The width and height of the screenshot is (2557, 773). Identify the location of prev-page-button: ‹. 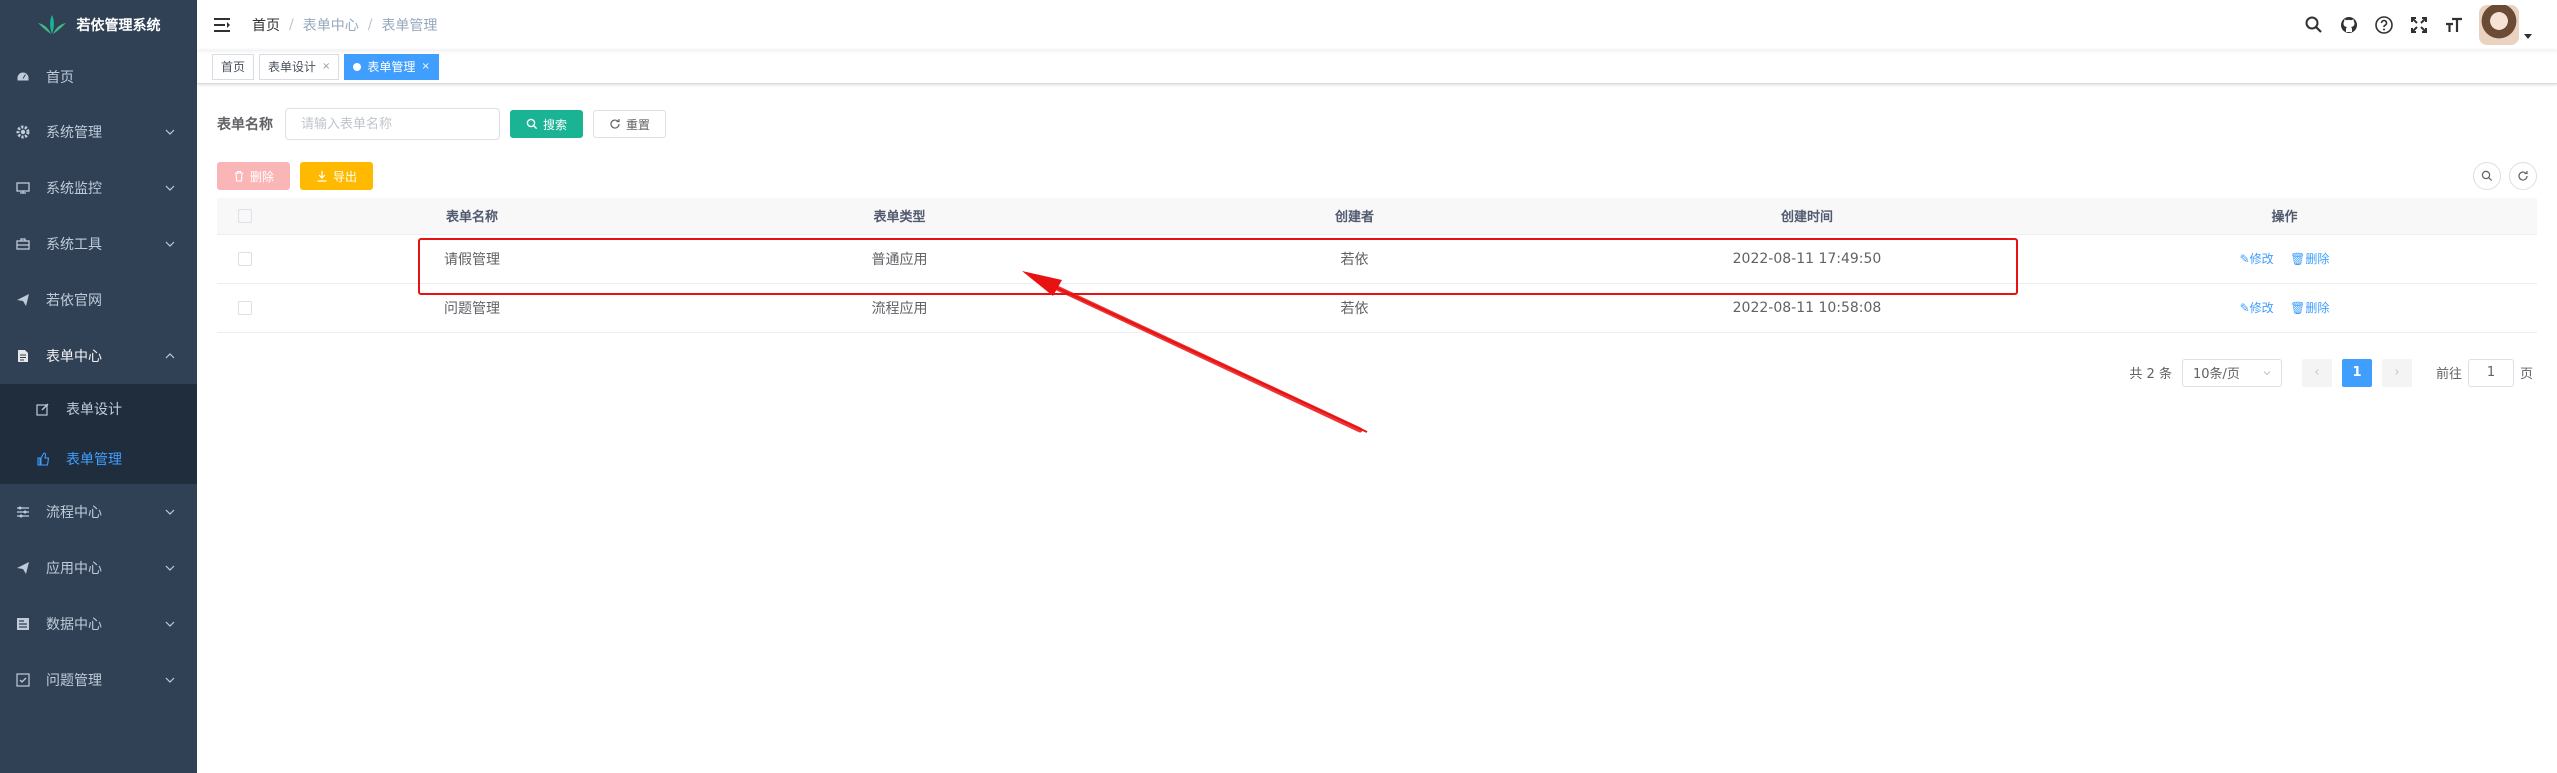
(2316, 372).